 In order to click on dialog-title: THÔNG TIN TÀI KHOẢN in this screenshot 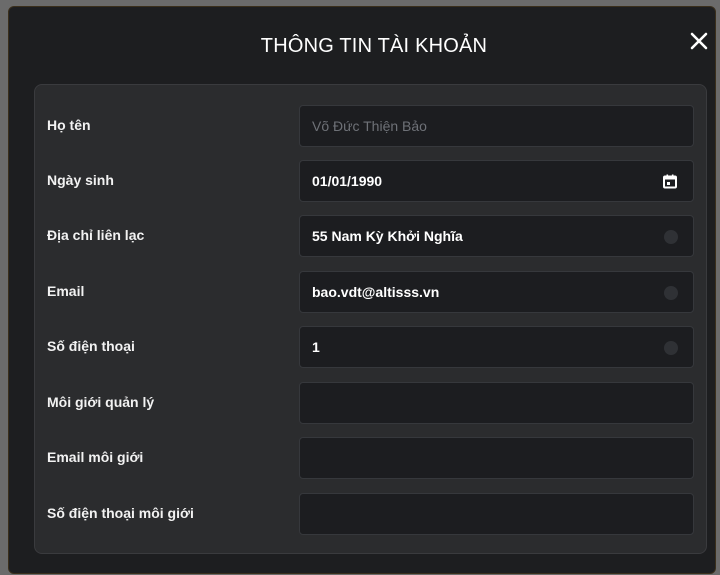, I will do `click(374, 46)`.